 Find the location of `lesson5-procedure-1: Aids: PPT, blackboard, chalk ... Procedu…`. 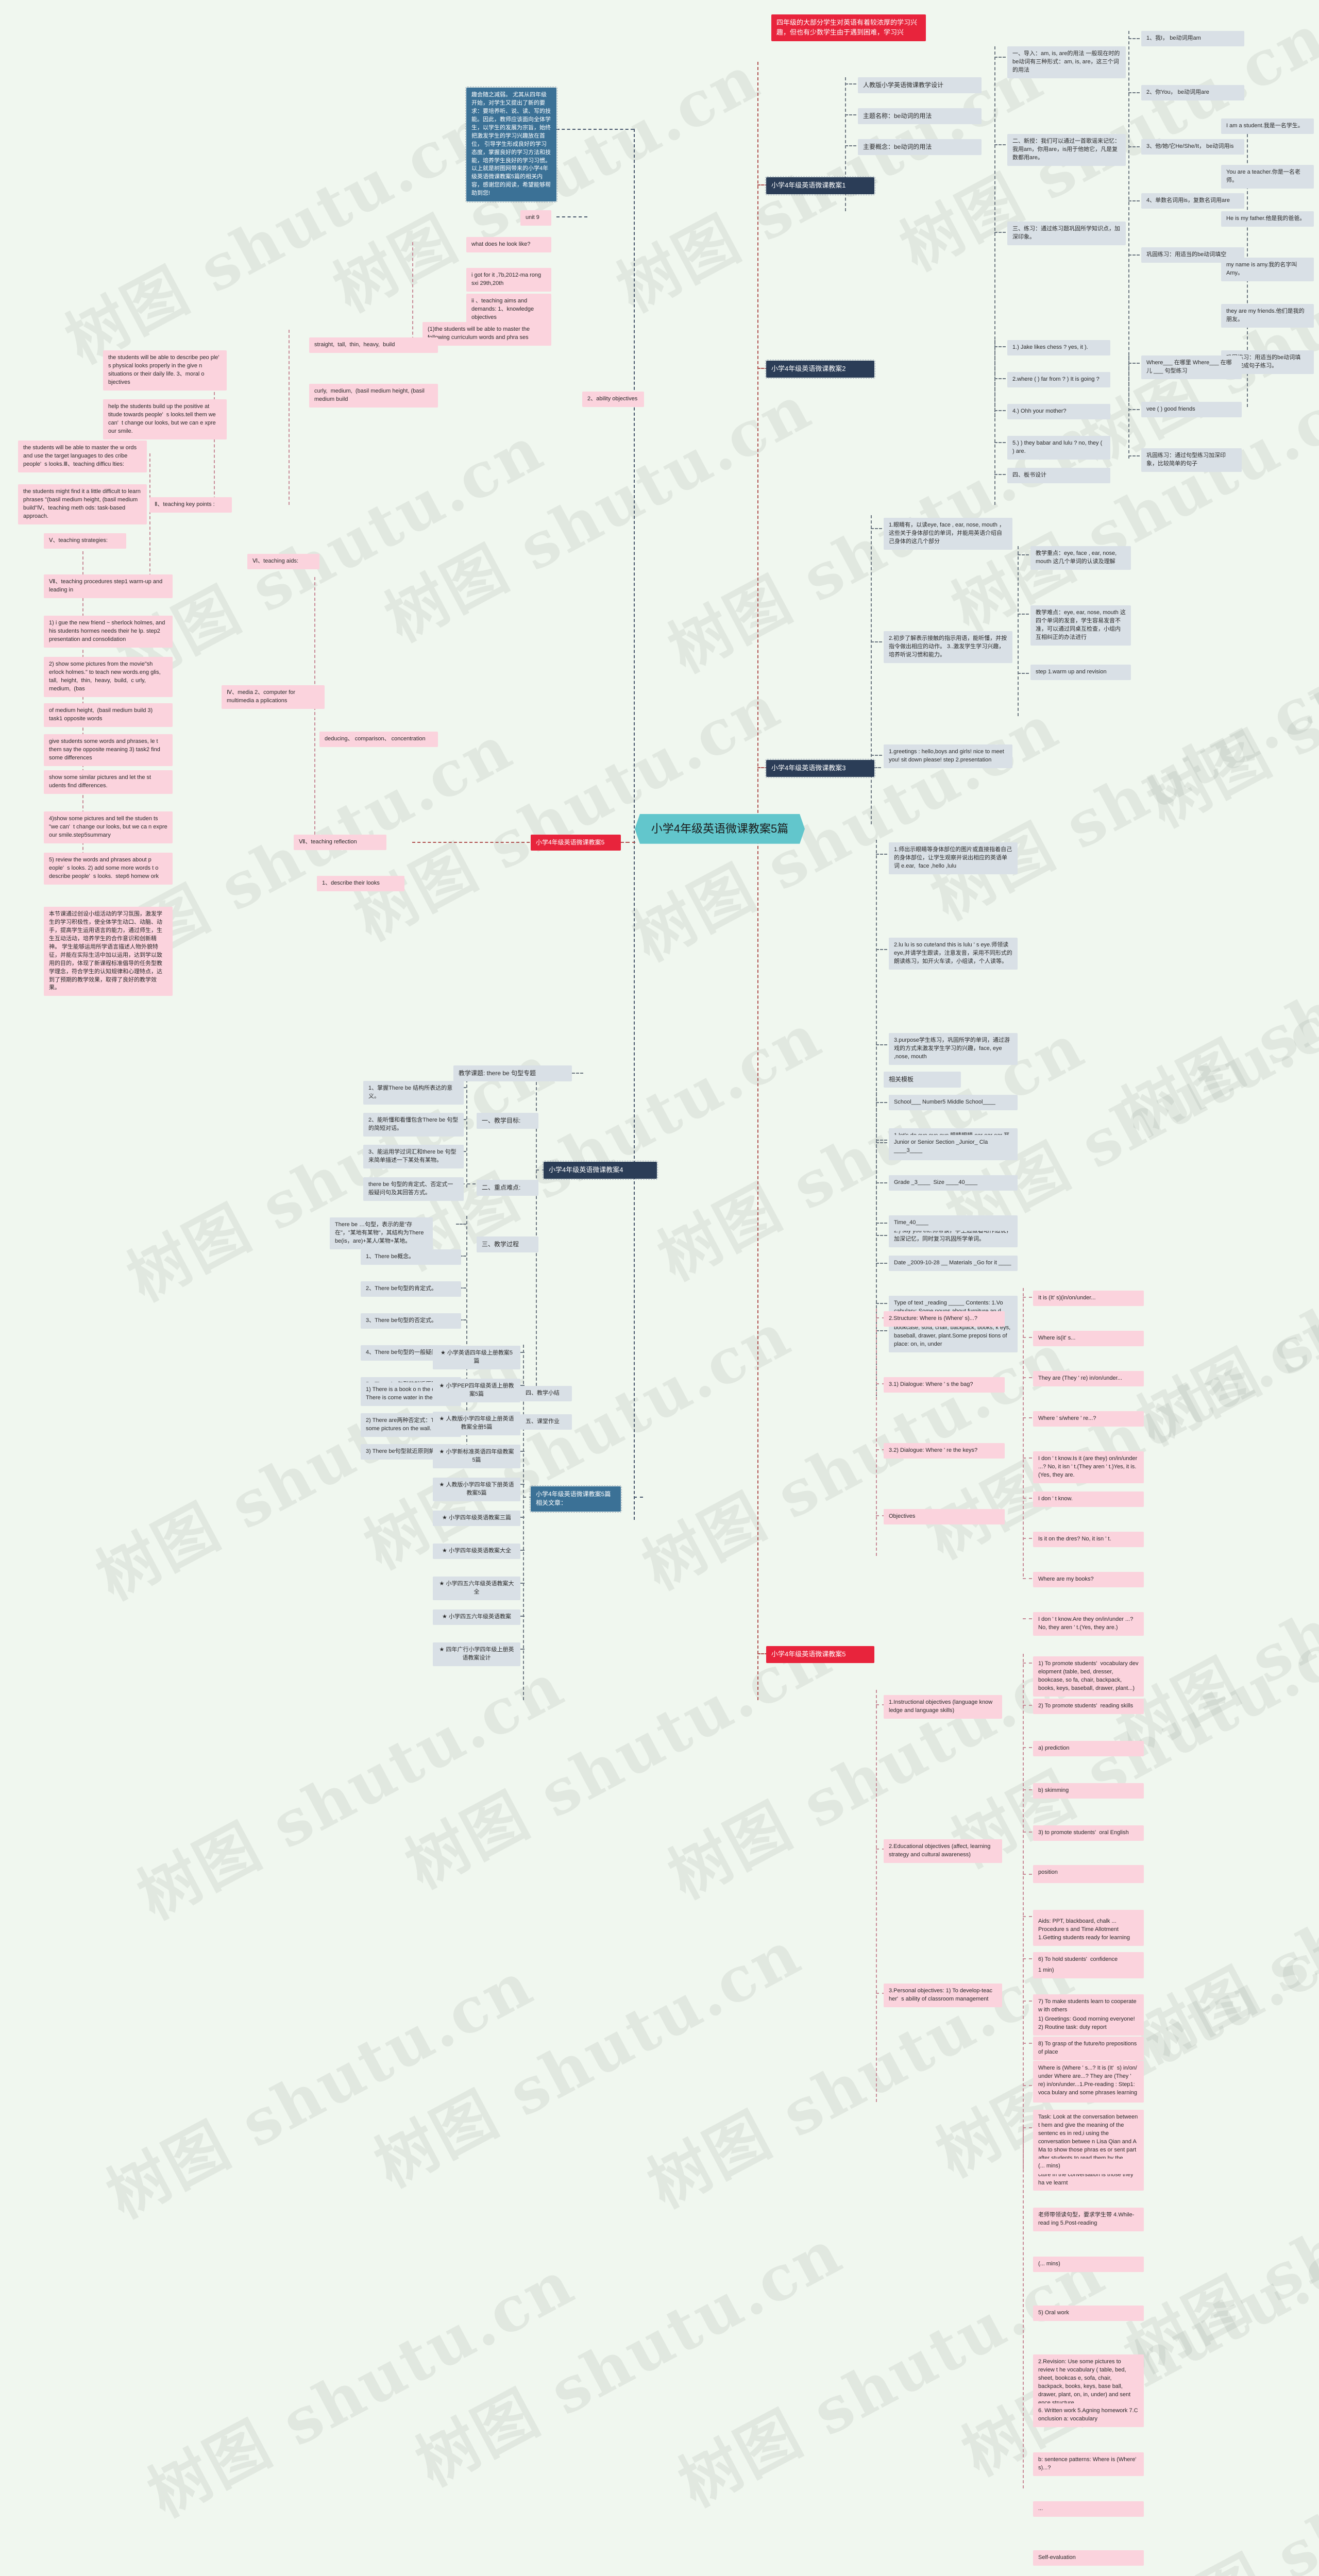

lesson5-procedure-1: Aids: PPT, blackboard, chalk ... Procedu… is located at coordinates (1088, 1930).